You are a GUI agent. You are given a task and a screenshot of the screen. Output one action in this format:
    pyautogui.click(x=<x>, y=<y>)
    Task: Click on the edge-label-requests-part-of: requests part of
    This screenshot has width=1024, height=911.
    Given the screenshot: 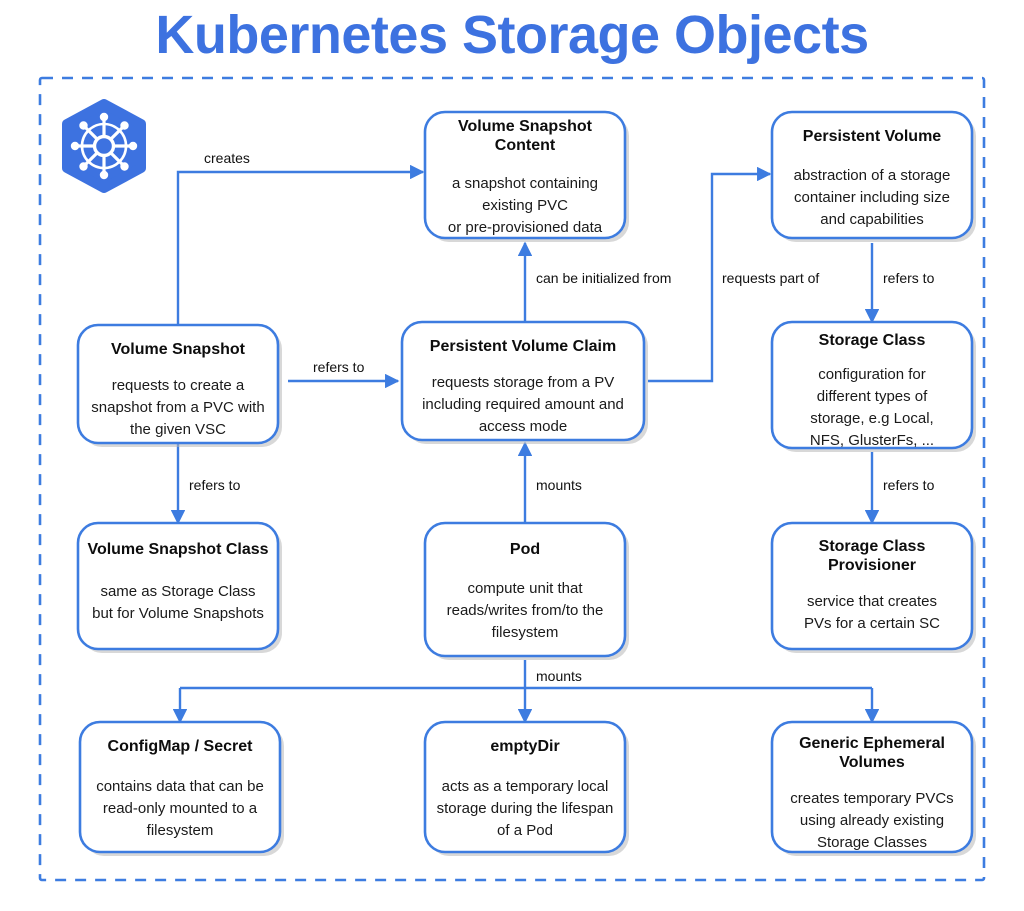 What is the action you would take?
    pyautogui.click(x=770, y=278)
    